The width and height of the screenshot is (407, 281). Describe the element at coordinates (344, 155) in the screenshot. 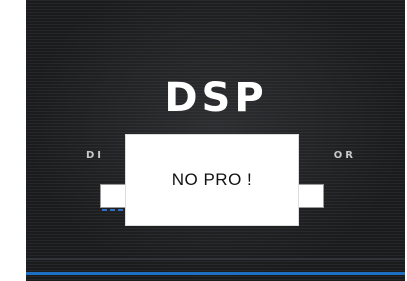

I see `subtitle-right-text: OR` at that location.